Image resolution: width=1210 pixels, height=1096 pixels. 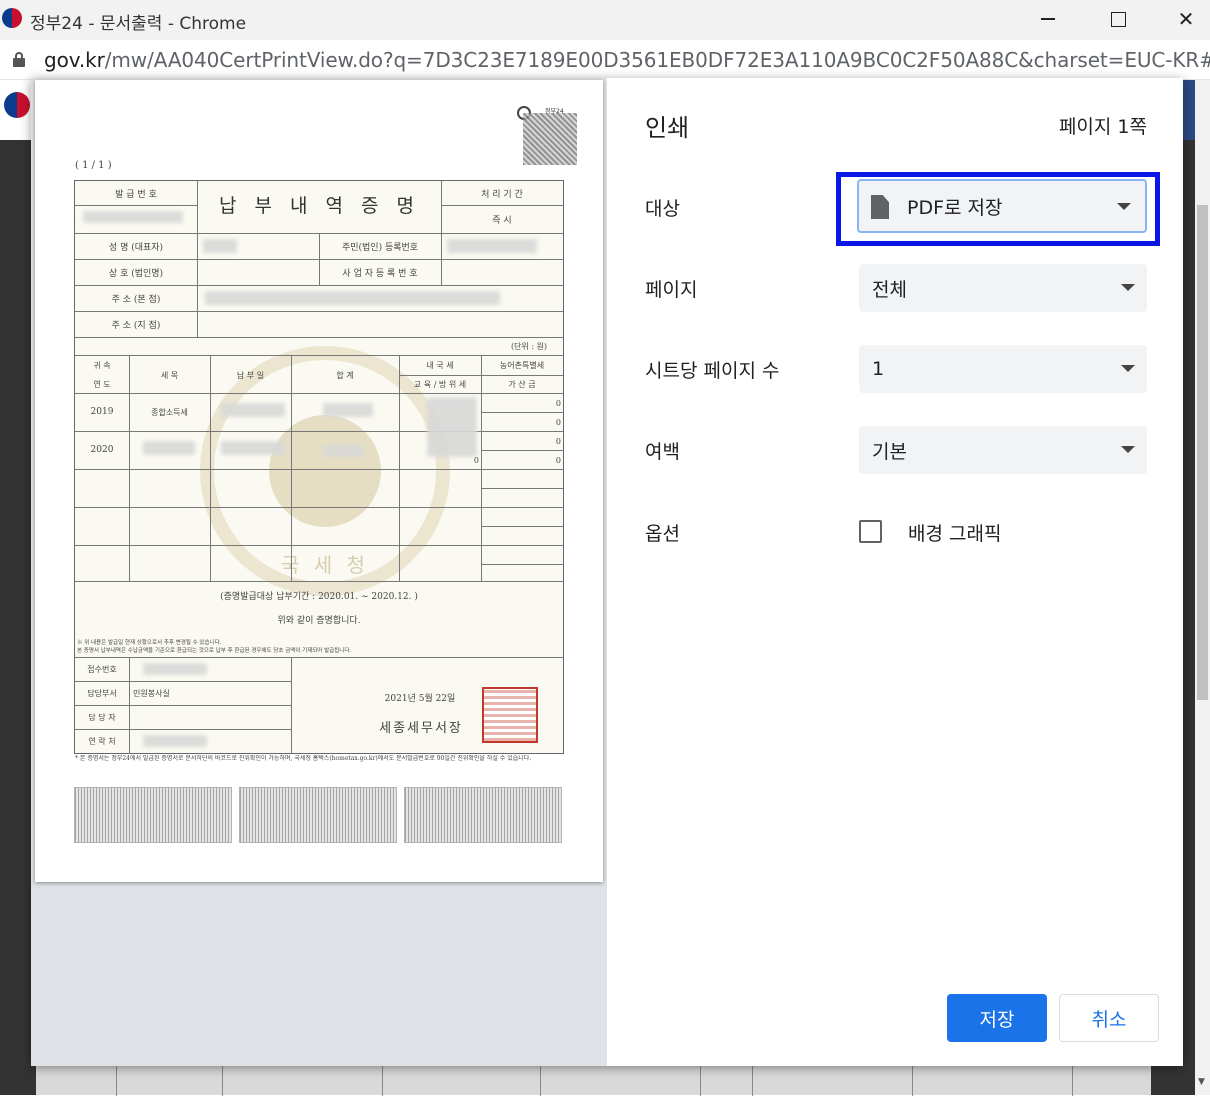 I want to click on pages-per-sheet-select: 1, so click(x=1003, y=369).